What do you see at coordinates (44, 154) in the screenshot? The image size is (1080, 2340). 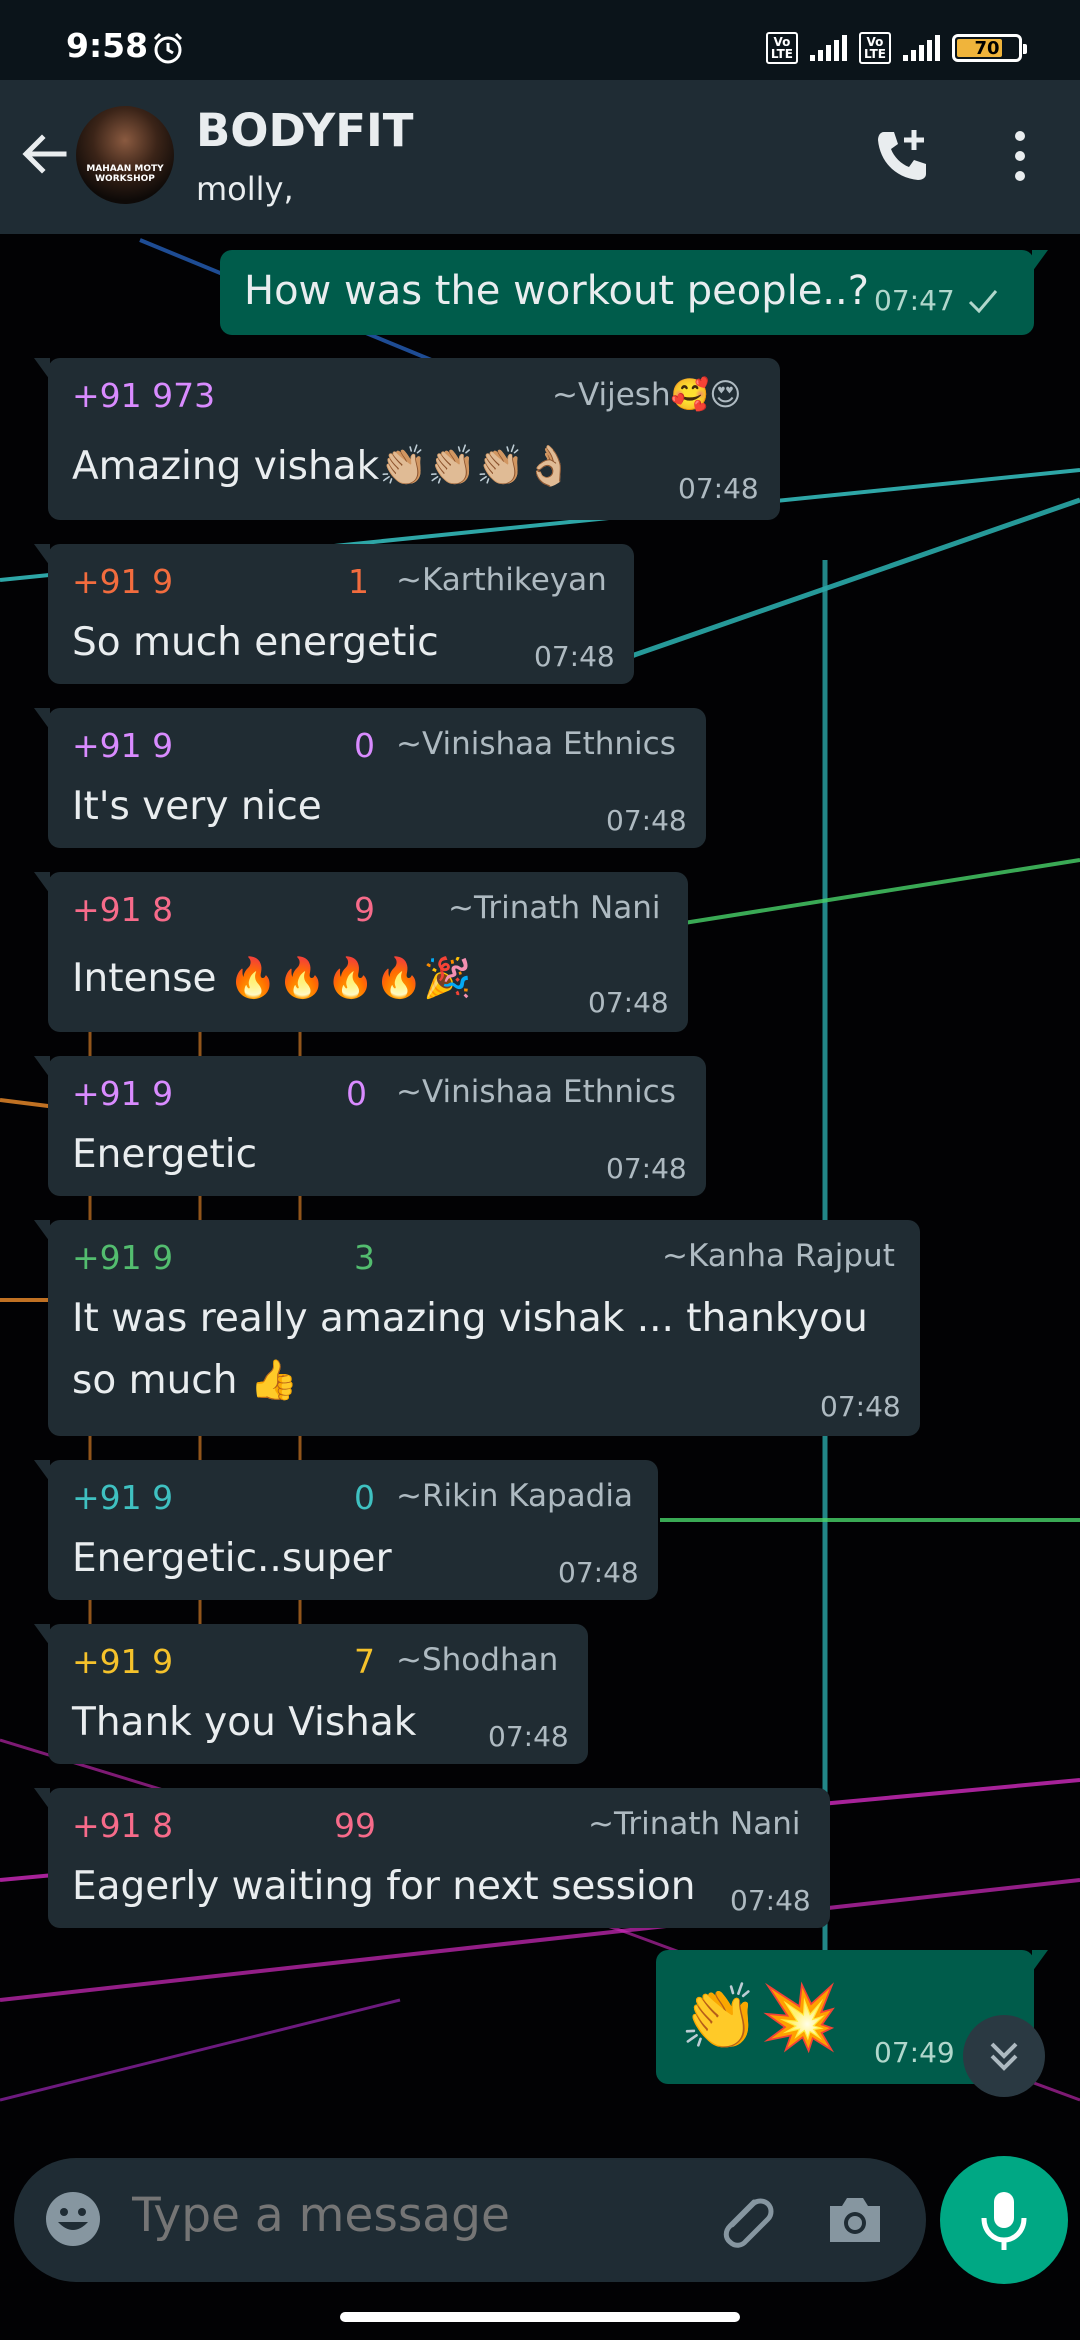 I see `arrow-left-icon` at bounding box center [44, 154].